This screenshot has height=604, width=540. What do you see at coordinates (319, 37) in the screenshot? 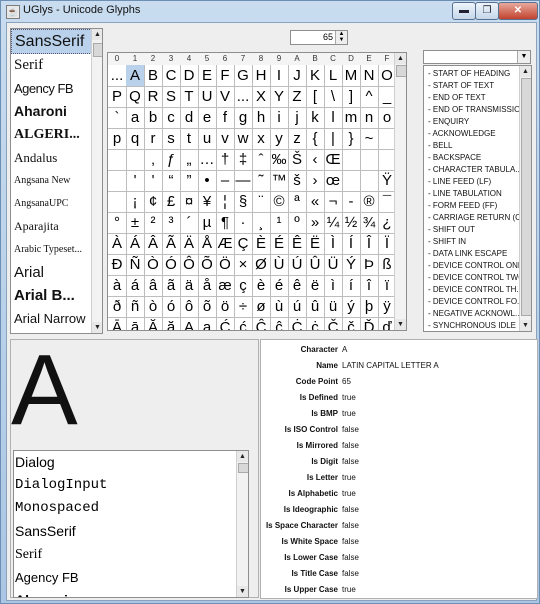
I see `code-point-spinner: 65 ▲ ▼` at bounding box center [319, 37].